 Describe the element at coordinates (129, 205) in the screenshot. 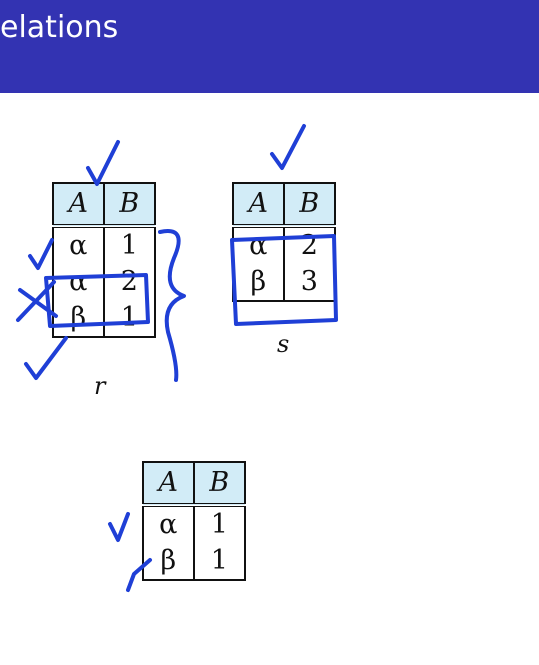

I see `relation-r-col-b: B` at that location.